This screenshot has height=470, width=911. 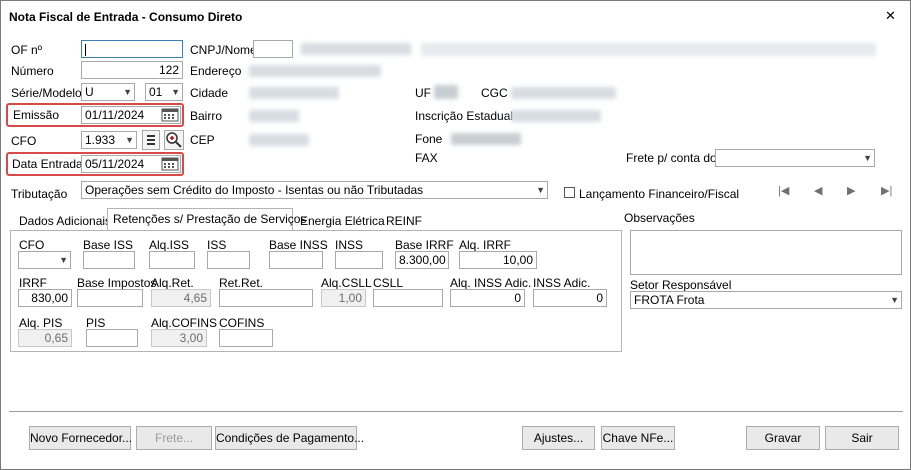 I want to click on aliq-iss-input, so click(x=172, y=260).